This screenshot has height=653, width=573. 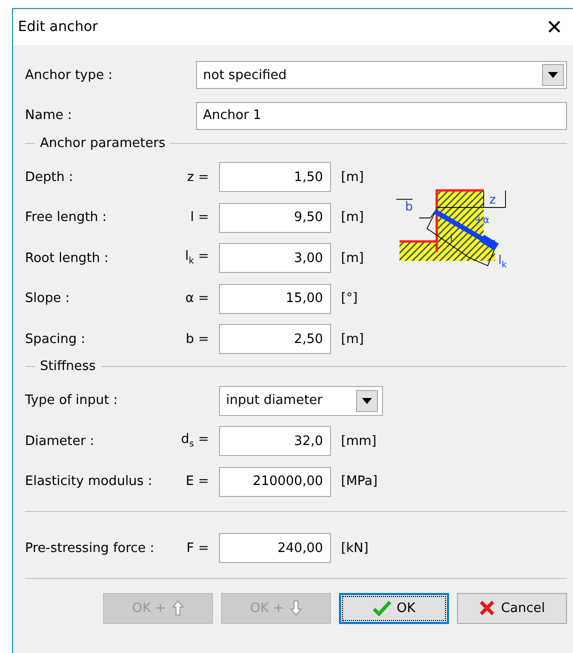 I want to click on symbol-label: E =, so click(x=197, y=481).